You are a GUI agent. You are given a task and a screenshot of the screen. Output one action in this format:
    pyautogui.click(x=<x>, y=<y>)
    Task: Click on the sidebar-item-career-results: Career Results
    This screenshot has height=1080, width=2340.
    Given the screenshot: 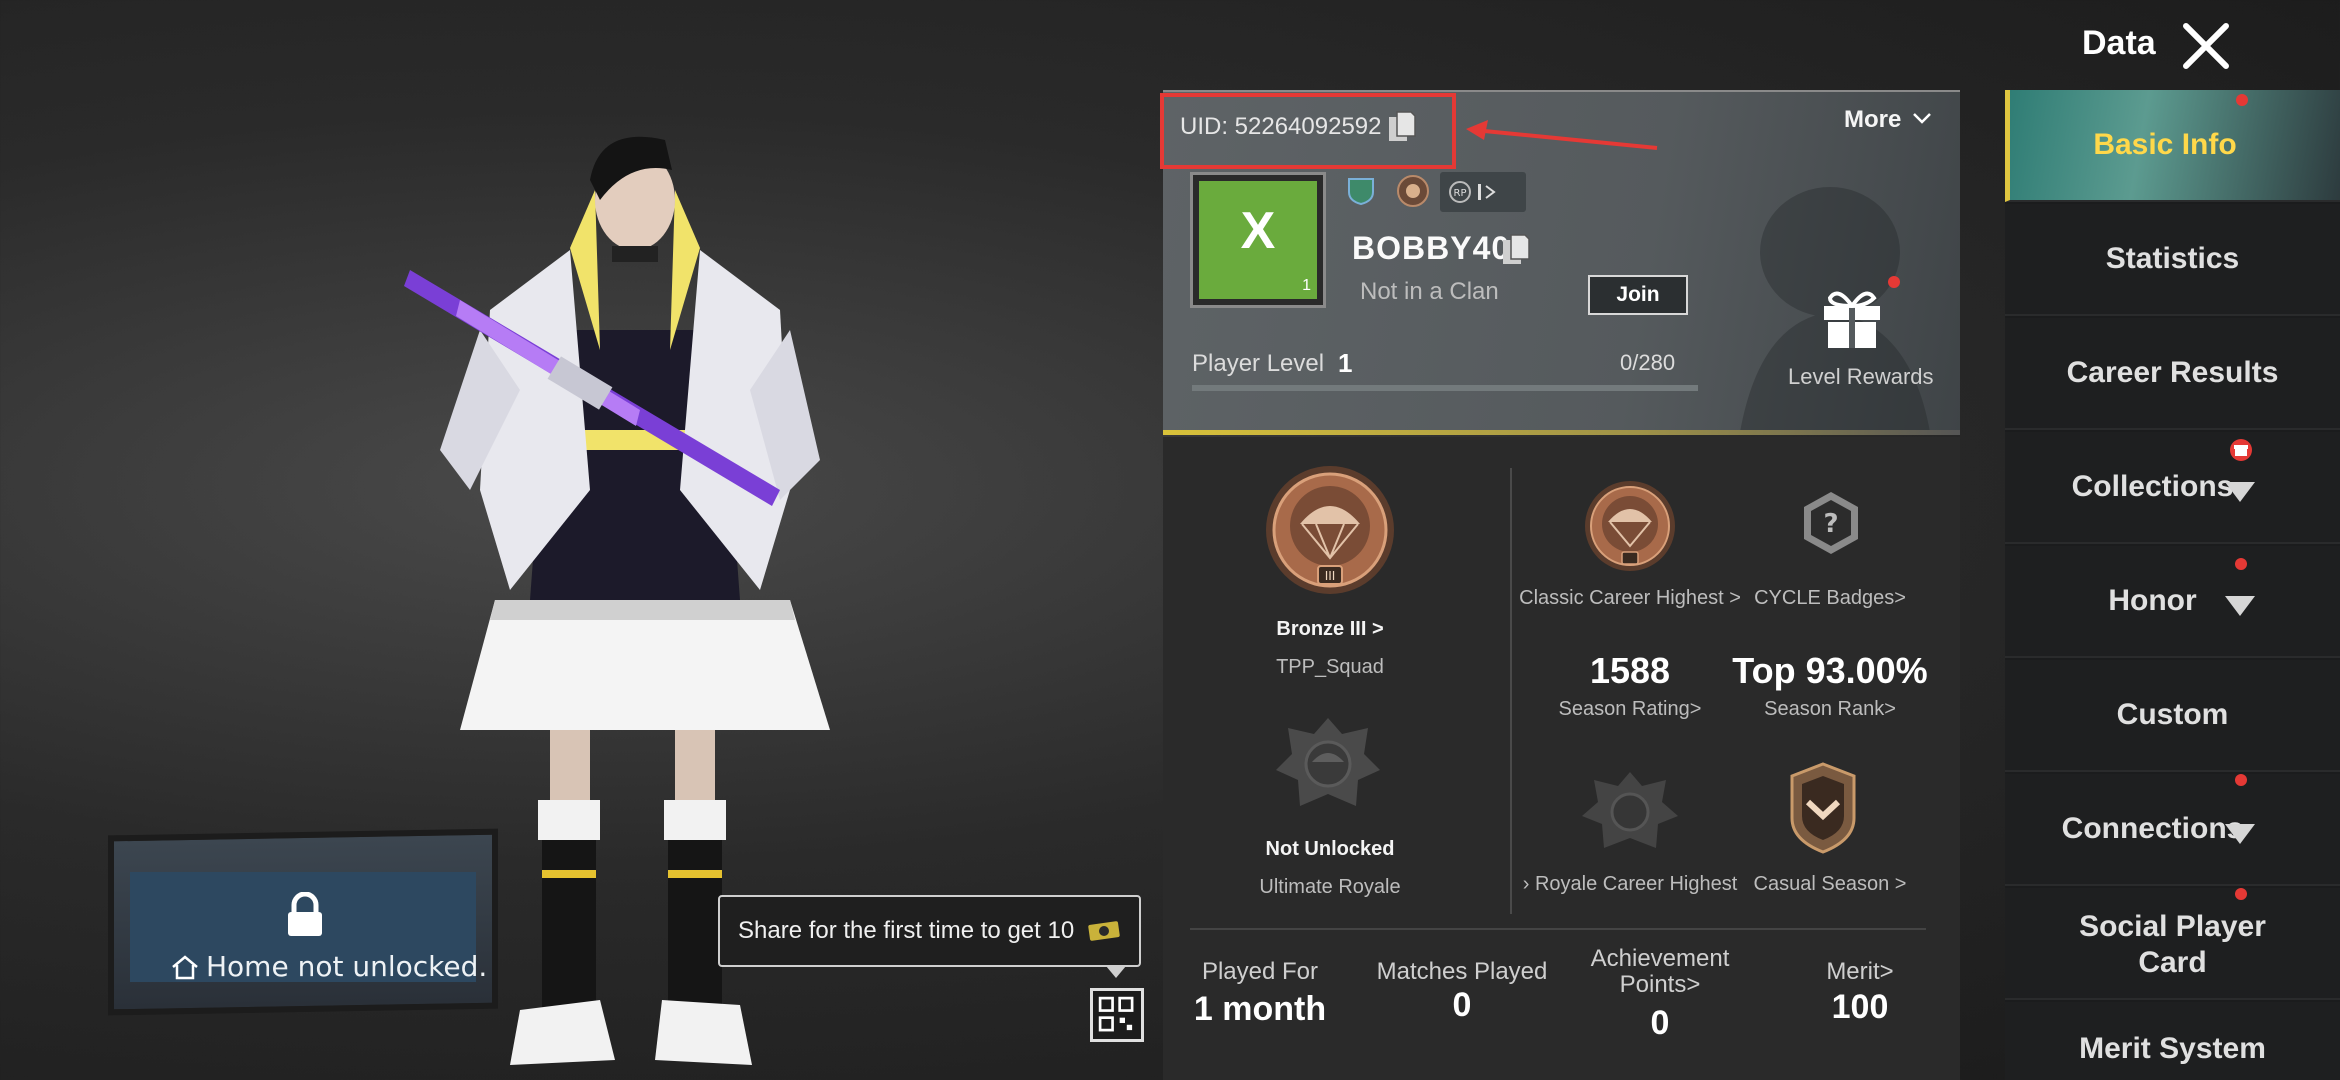 What is the action you would take?
    pyautogui.click(x=2172, y=374)
    